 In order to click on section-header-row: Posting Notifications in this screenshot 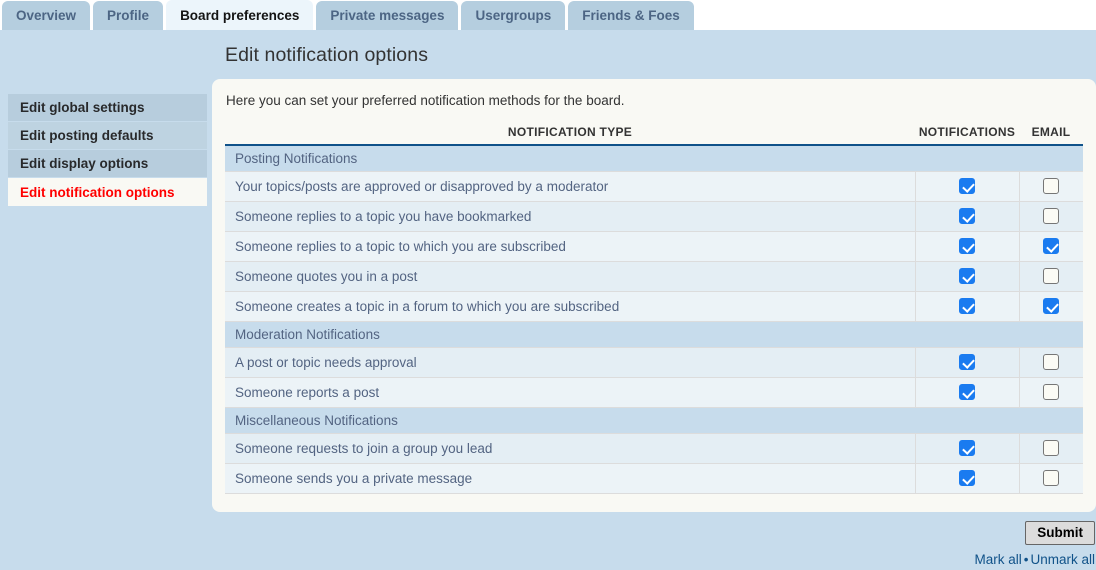, I will do `click(654, 158)`.